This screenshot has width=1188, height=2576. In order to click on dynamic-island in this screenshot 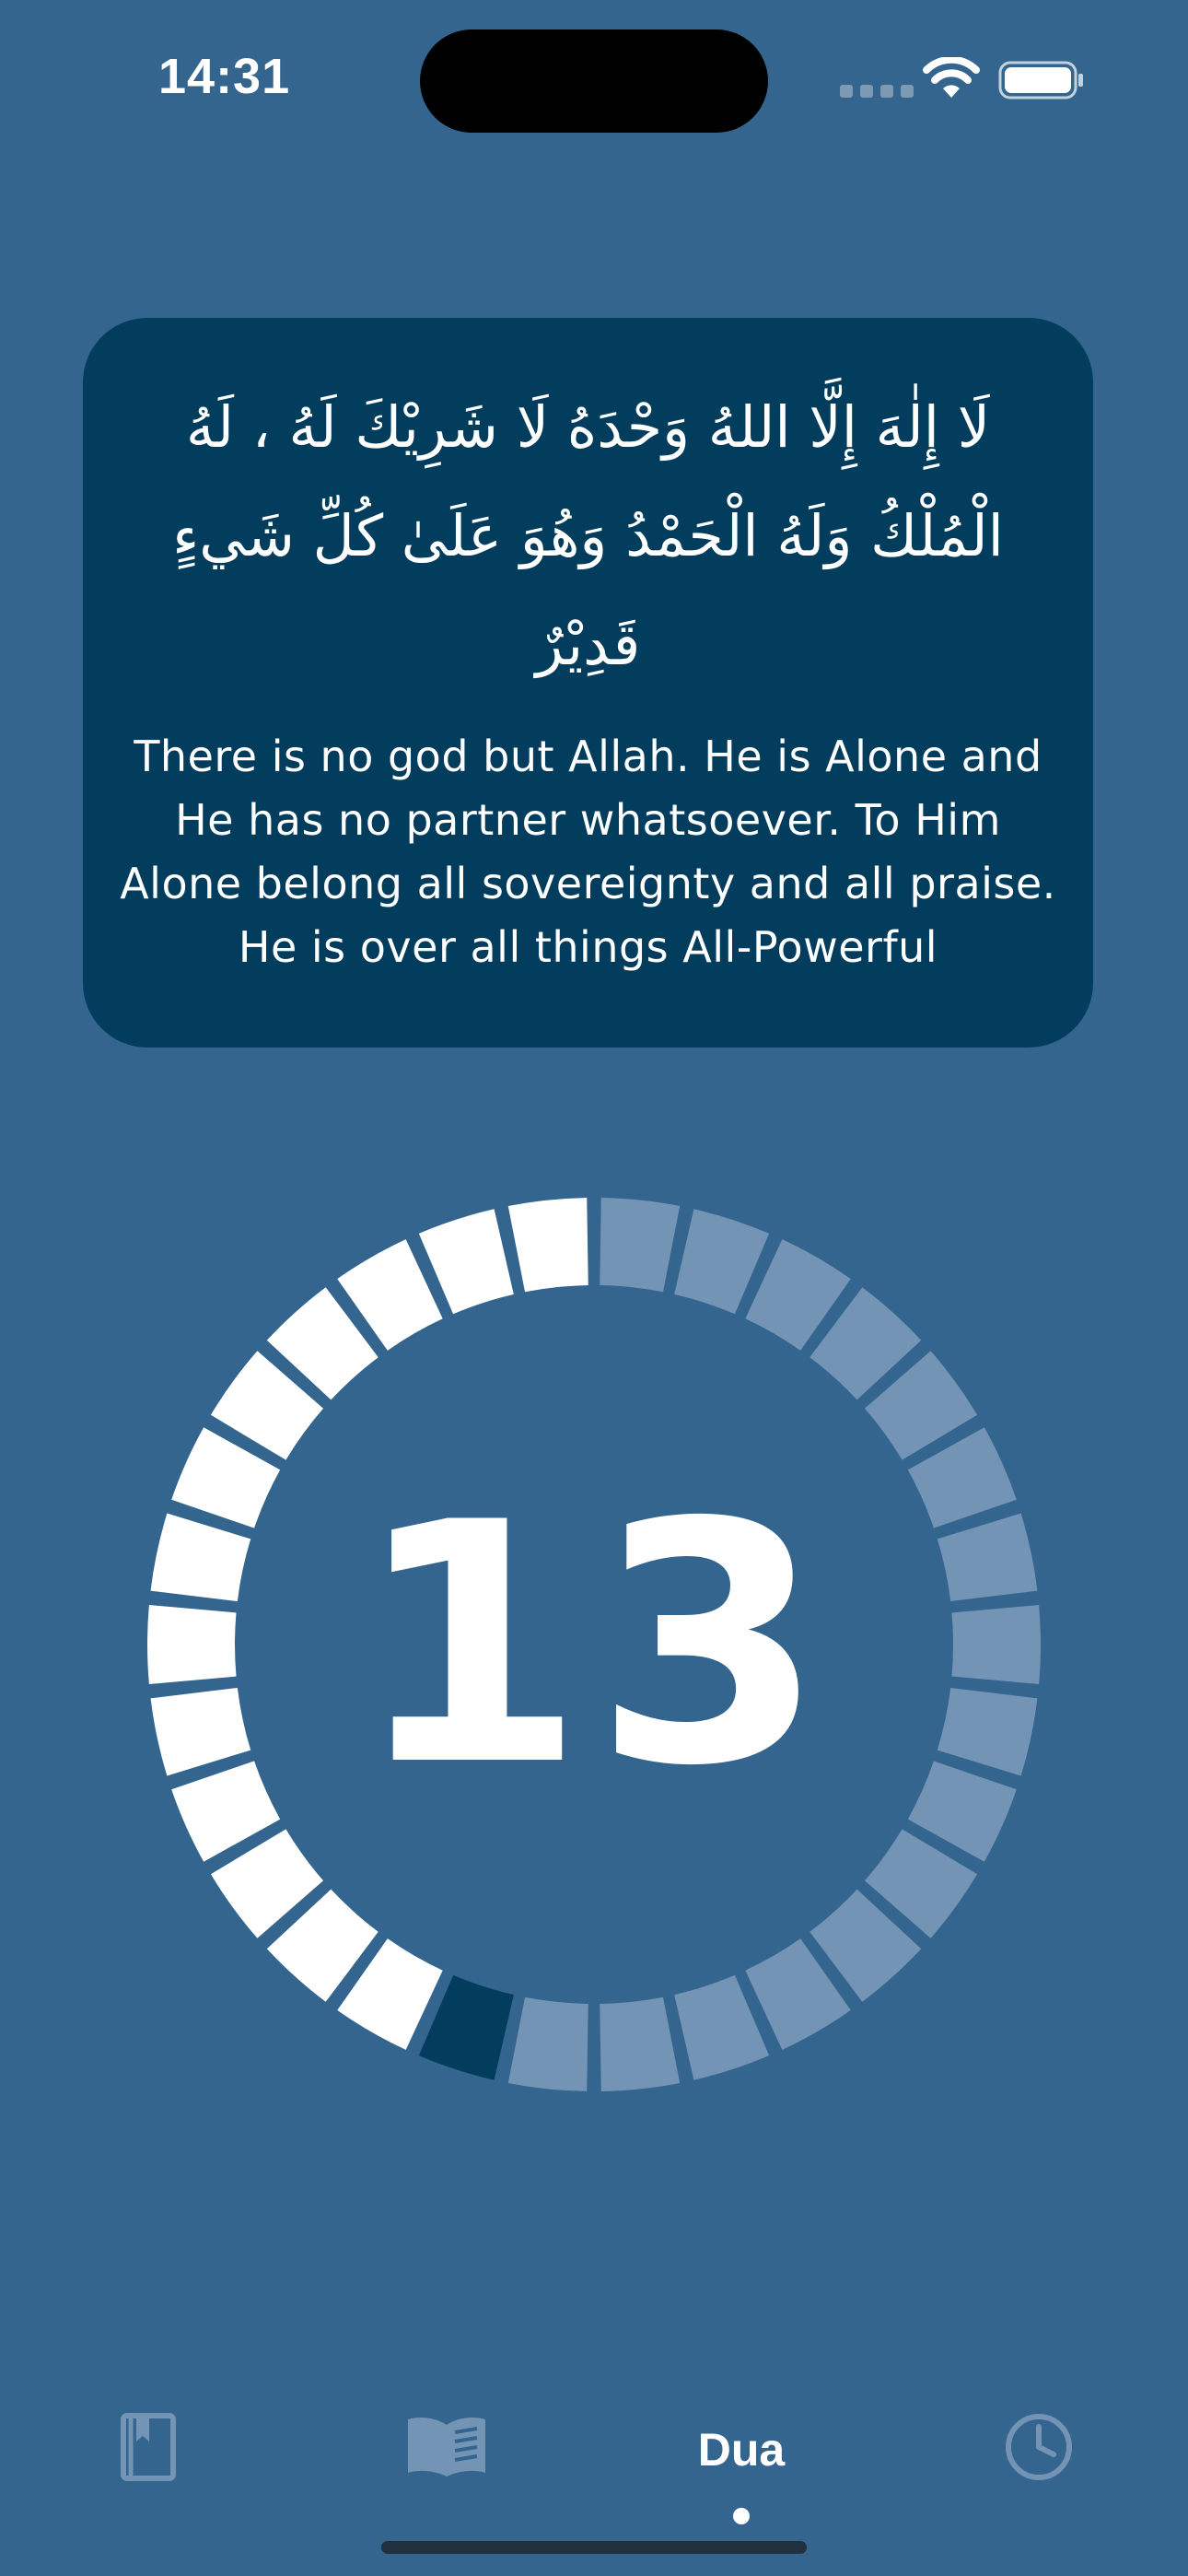, I will do `click(594, 81)`.